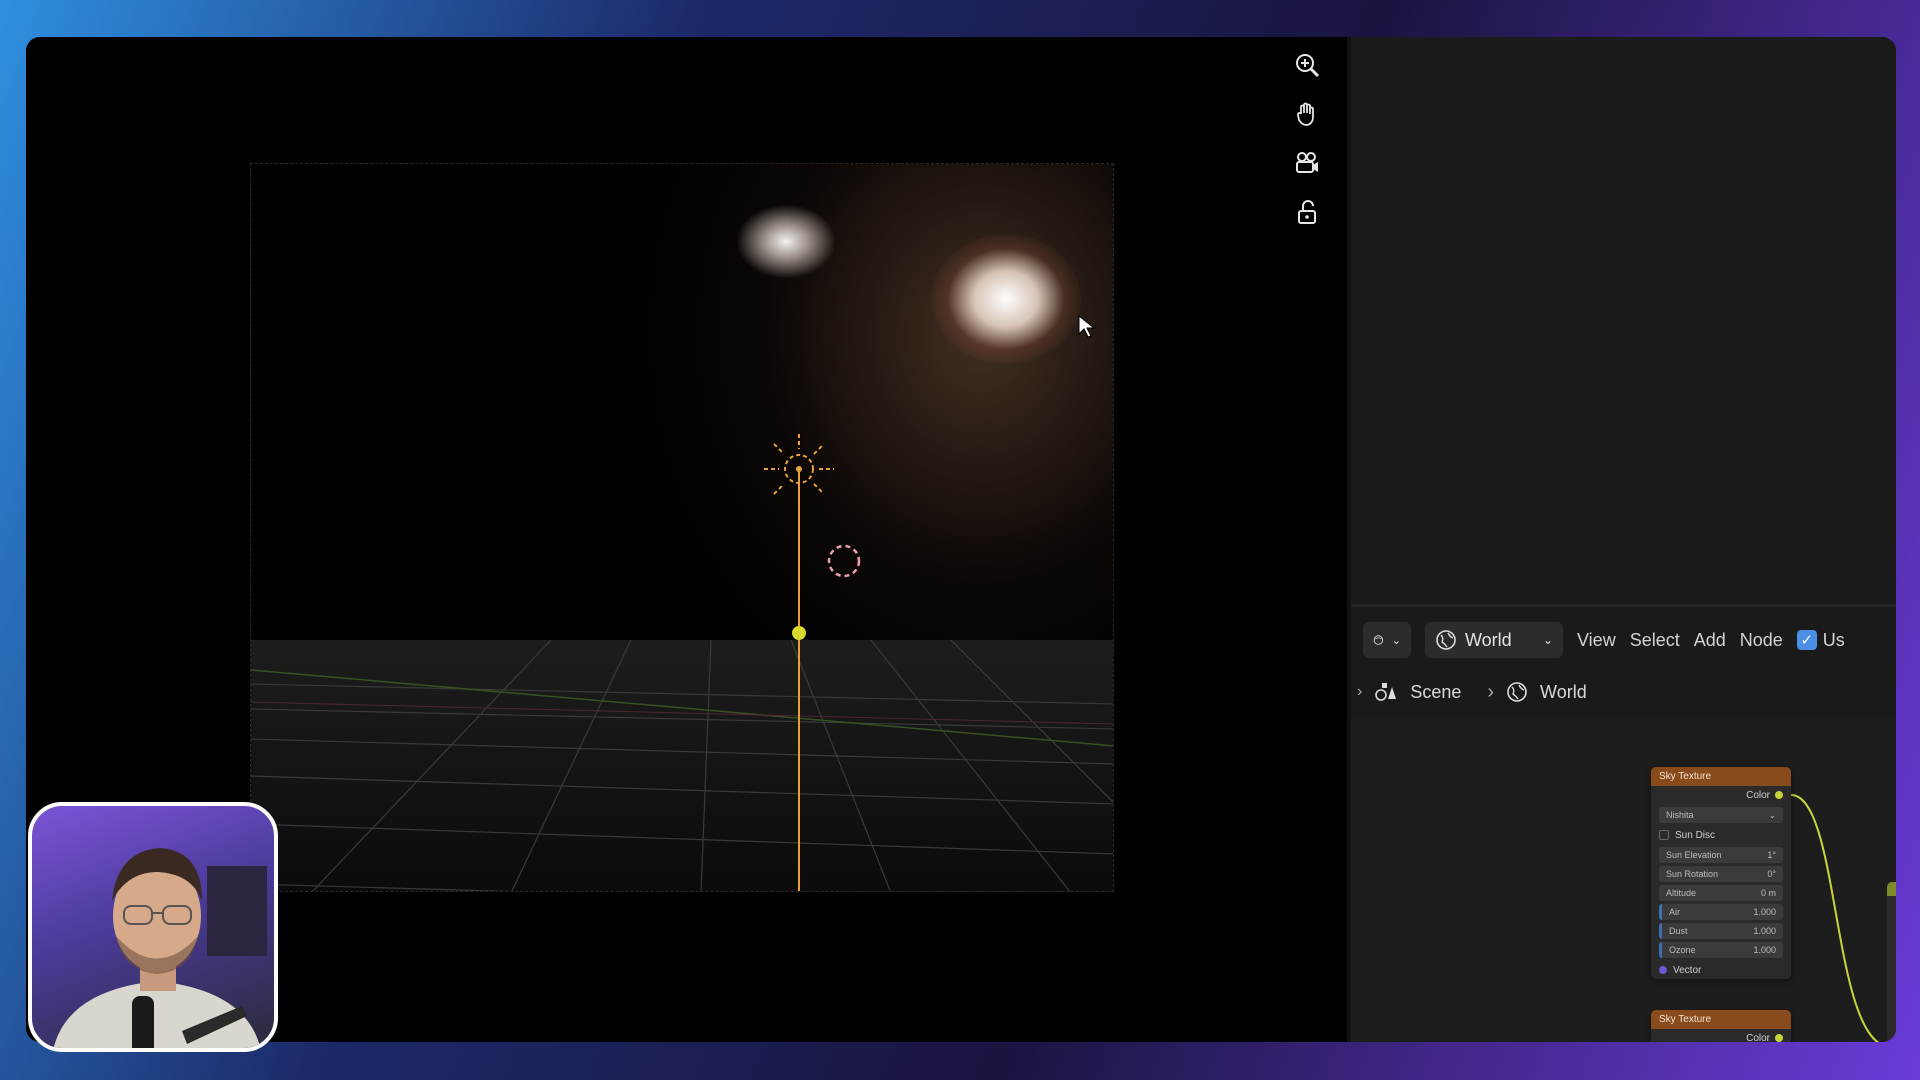  Describe the element at coordinates (1835, 918) in the screenshot. I see `node-links` at that location.